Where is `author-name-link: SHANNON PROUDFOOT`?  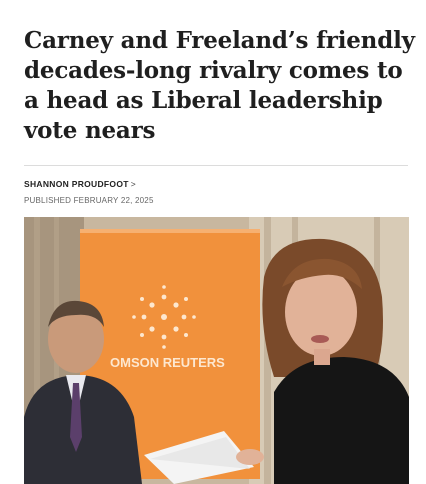 author-name-link: SHANNON PROUDFOOT is located at coordinates (76, 184).